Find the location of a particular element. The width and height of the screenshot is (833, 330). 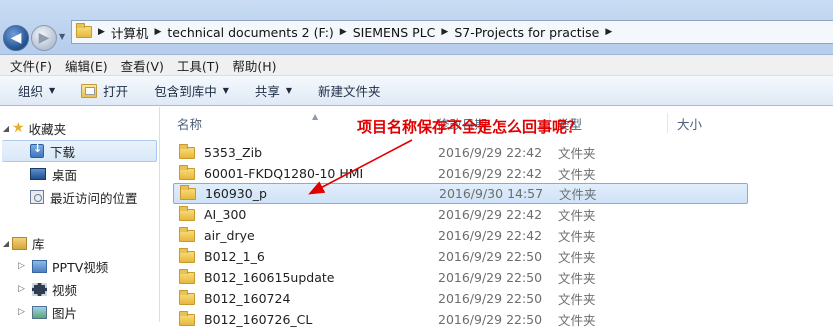

nav-videos-label: 视频 is located at coordinates (65, 290).